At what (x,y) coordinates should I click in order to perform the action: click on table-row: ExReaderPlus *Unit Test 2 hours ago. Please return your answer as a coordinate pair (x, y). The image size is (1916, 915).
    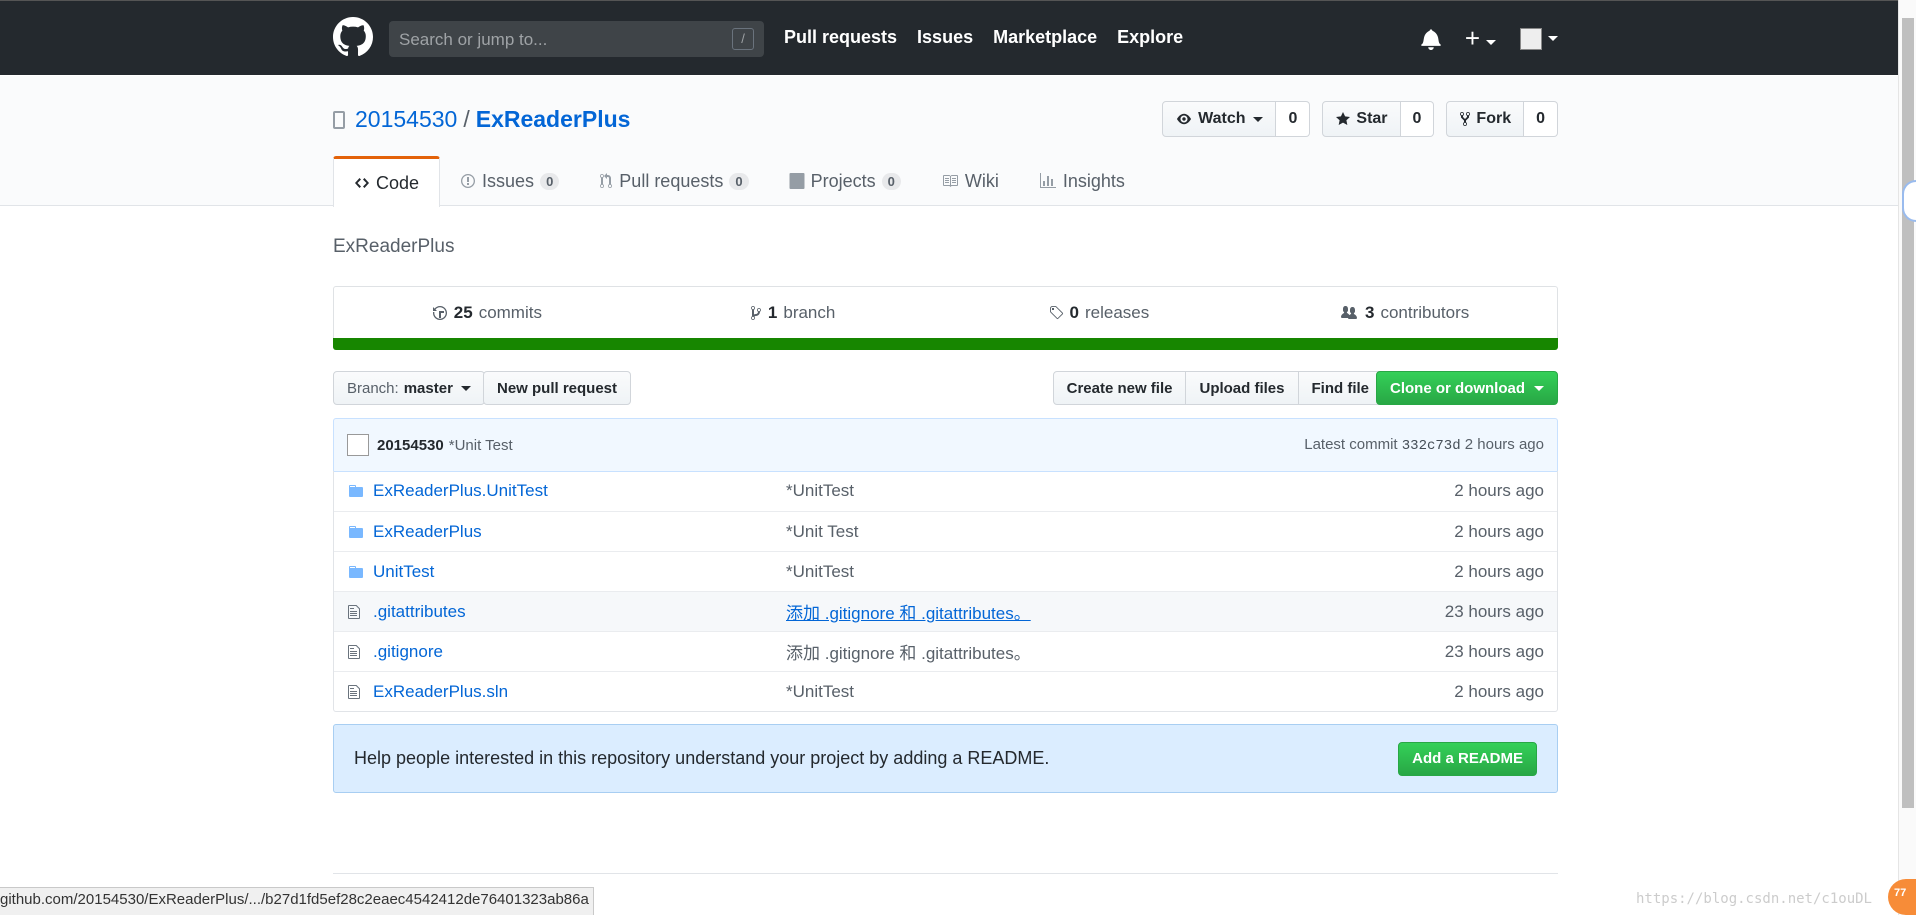
    Looking at the image, I should click on (945, 531).